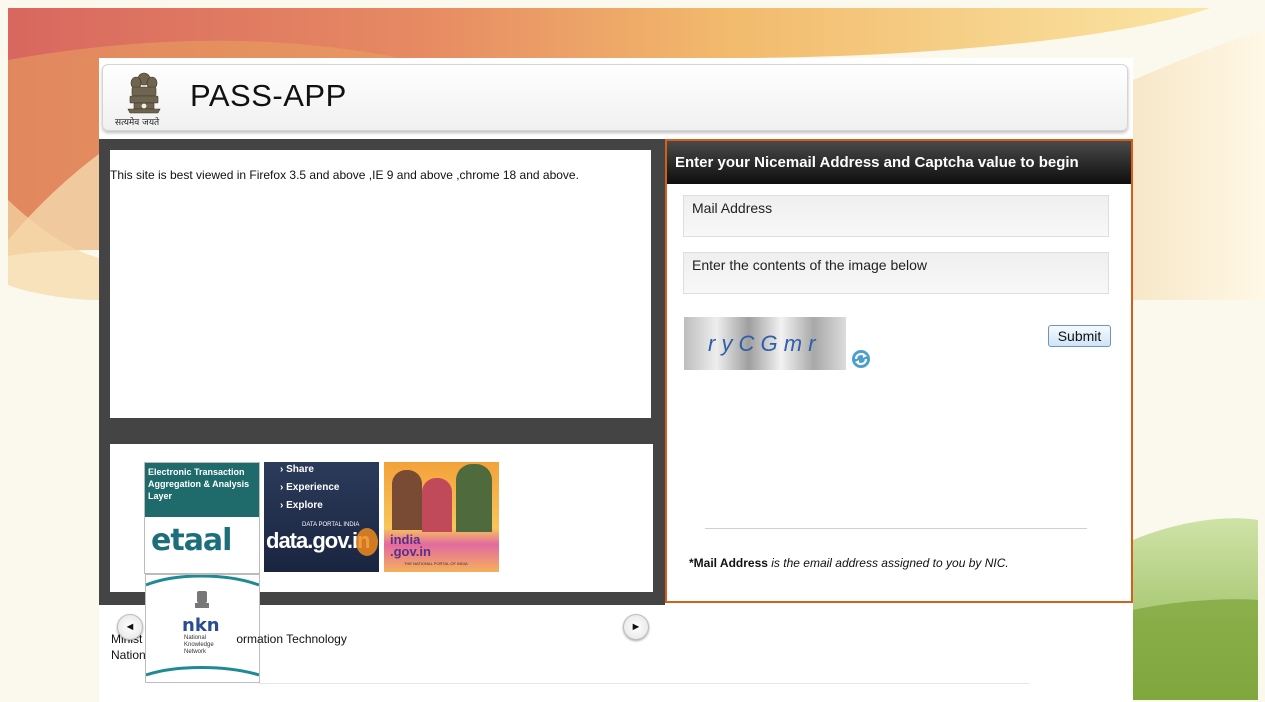 This screenshot has width=1265, height=702. I want to click on next-arrow-icon: ►, so click(636, 627).